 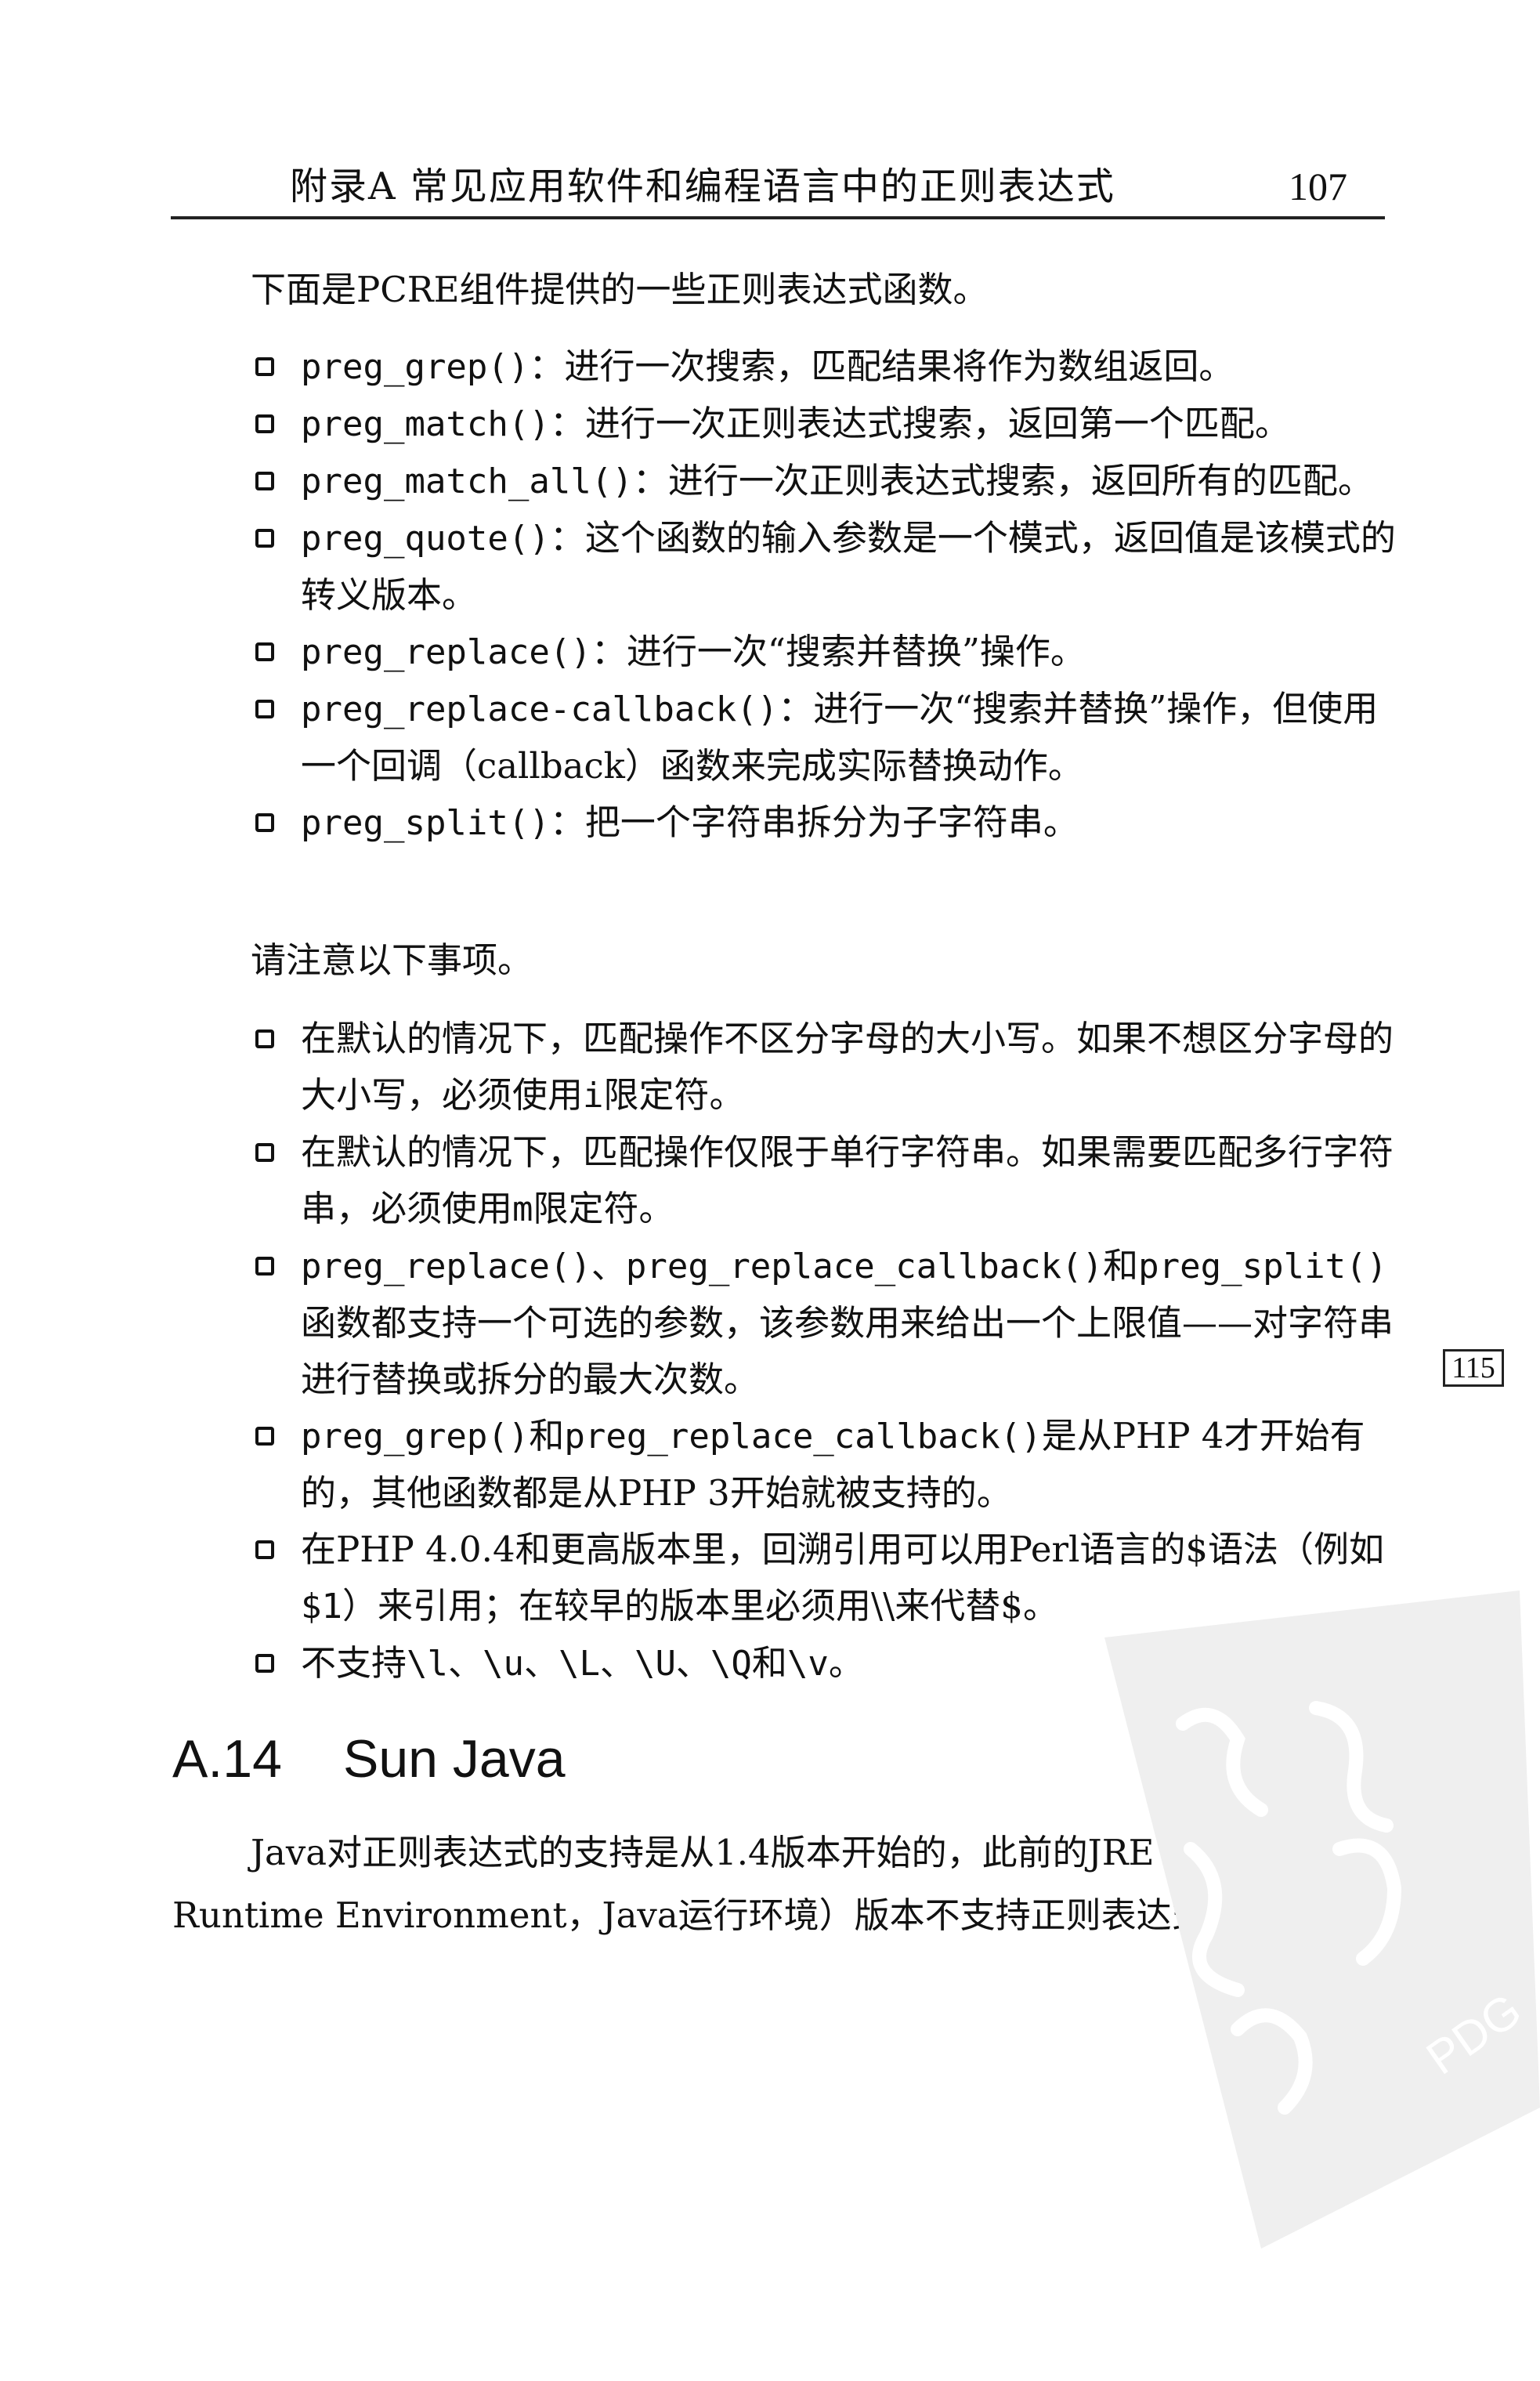 What do you see at coordinates (425, 424) in the screenshot?
I see `function-name: preg_match()` at bounding box center [425, 424].